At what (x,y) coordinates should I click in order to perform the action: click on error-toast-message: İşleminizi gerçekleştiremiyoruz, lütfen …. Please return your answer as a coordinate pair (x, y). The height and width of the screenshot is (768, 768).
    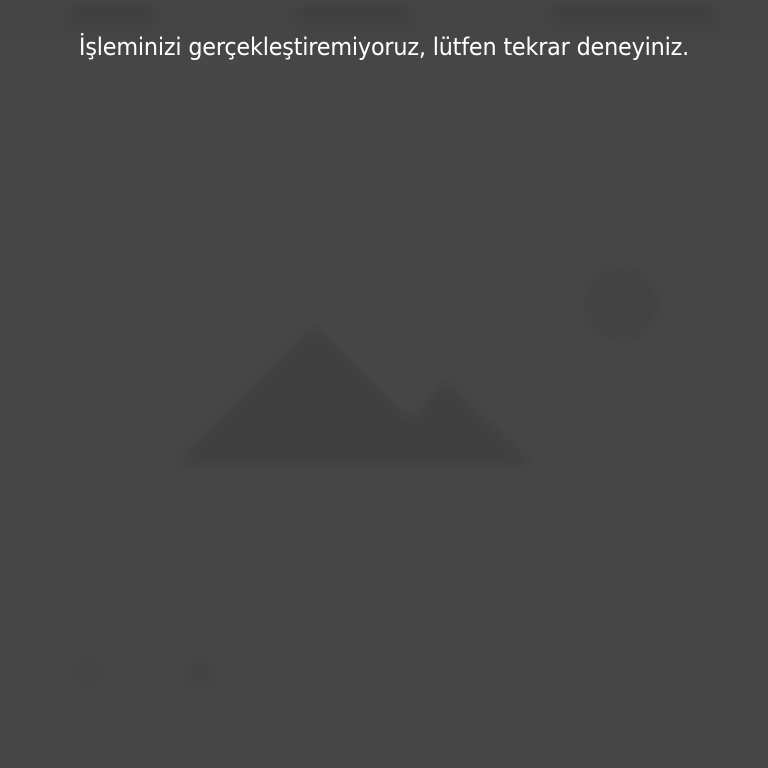
    Looking at the image, I should click on (384, 47).